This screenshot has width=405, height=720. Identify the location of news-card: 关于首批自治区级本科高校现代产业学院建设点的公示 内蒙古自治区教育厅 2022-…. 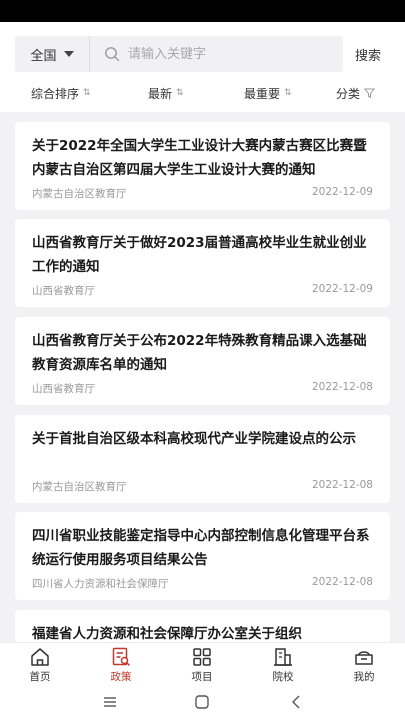
(202, 459).